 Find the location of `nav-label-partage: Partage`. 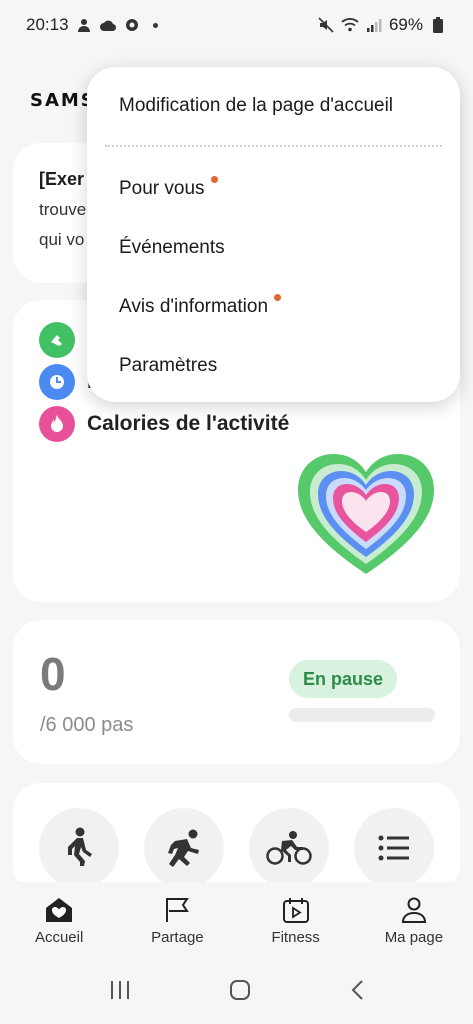

nav-label-partage: Partage is located at coordinates (177, 937).